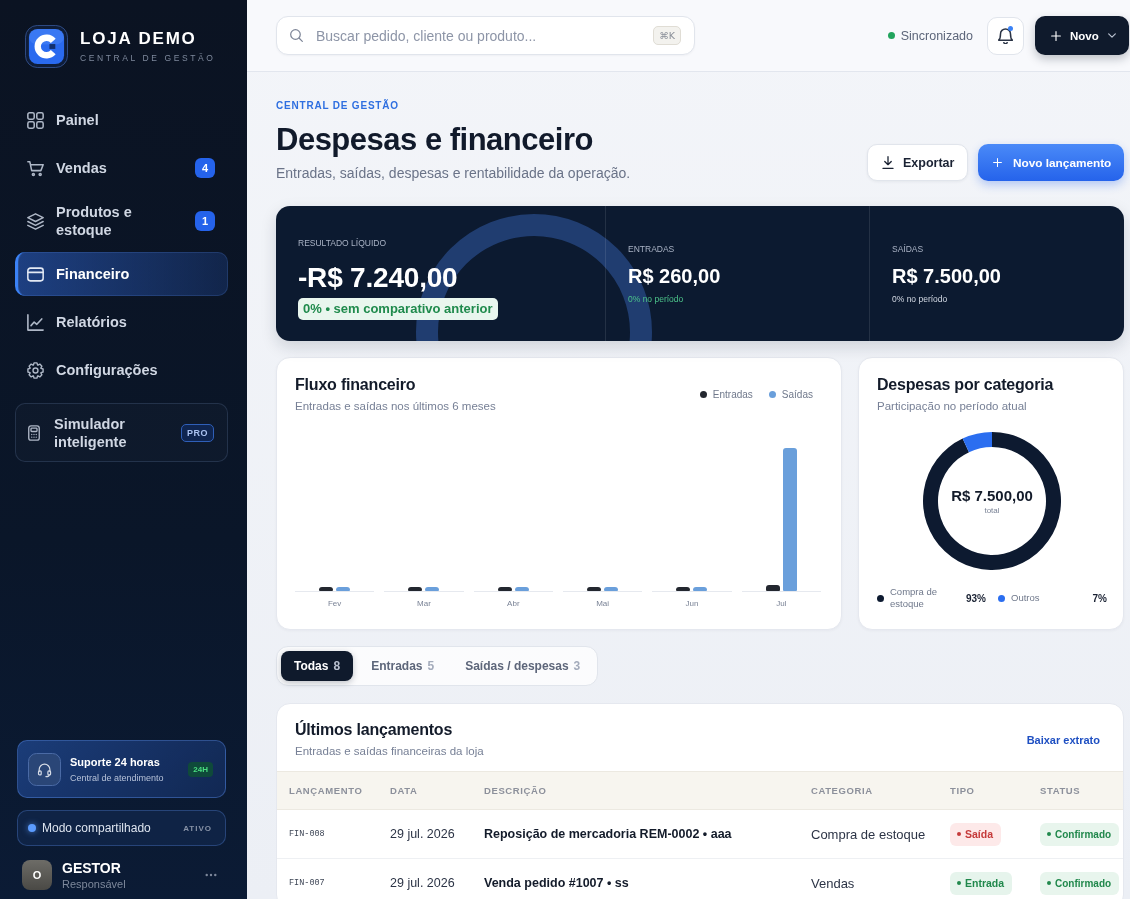 This screenshot has height=899, width=1130. What do you see at coordinates (205, 221) in the screenshot?
I see `count-badge: 1` at bounding box center [205, 221].